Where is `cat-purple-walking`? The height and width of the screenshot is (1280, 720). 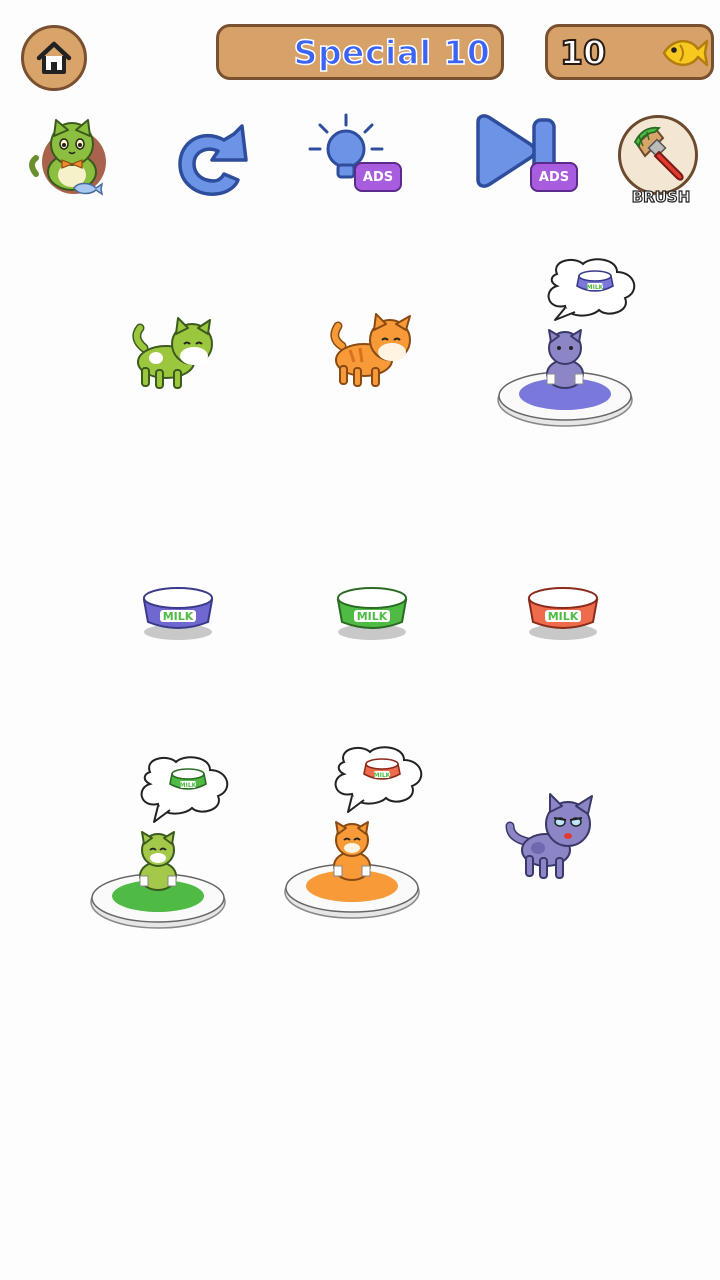
cat-purple-walking is located at coordinates (551, 837).